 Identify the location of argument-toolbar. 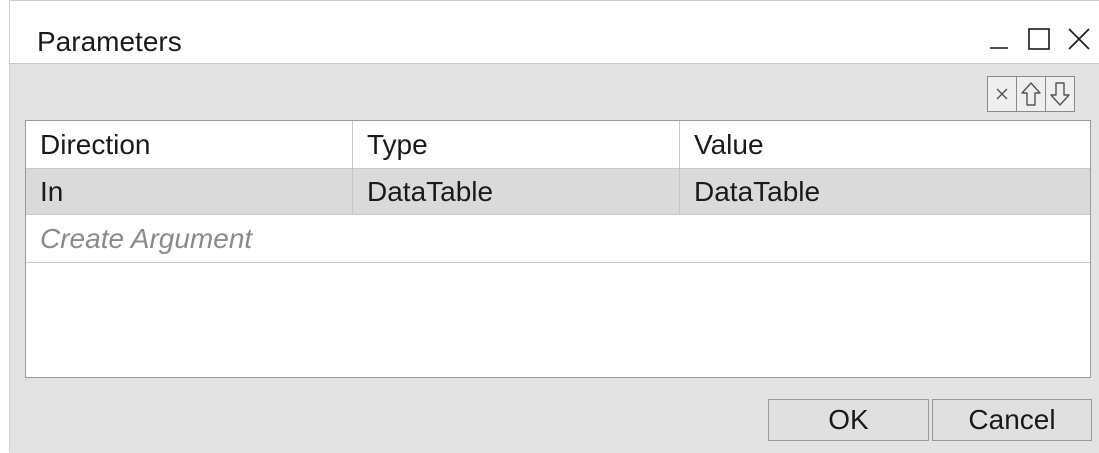
(1031, 94).